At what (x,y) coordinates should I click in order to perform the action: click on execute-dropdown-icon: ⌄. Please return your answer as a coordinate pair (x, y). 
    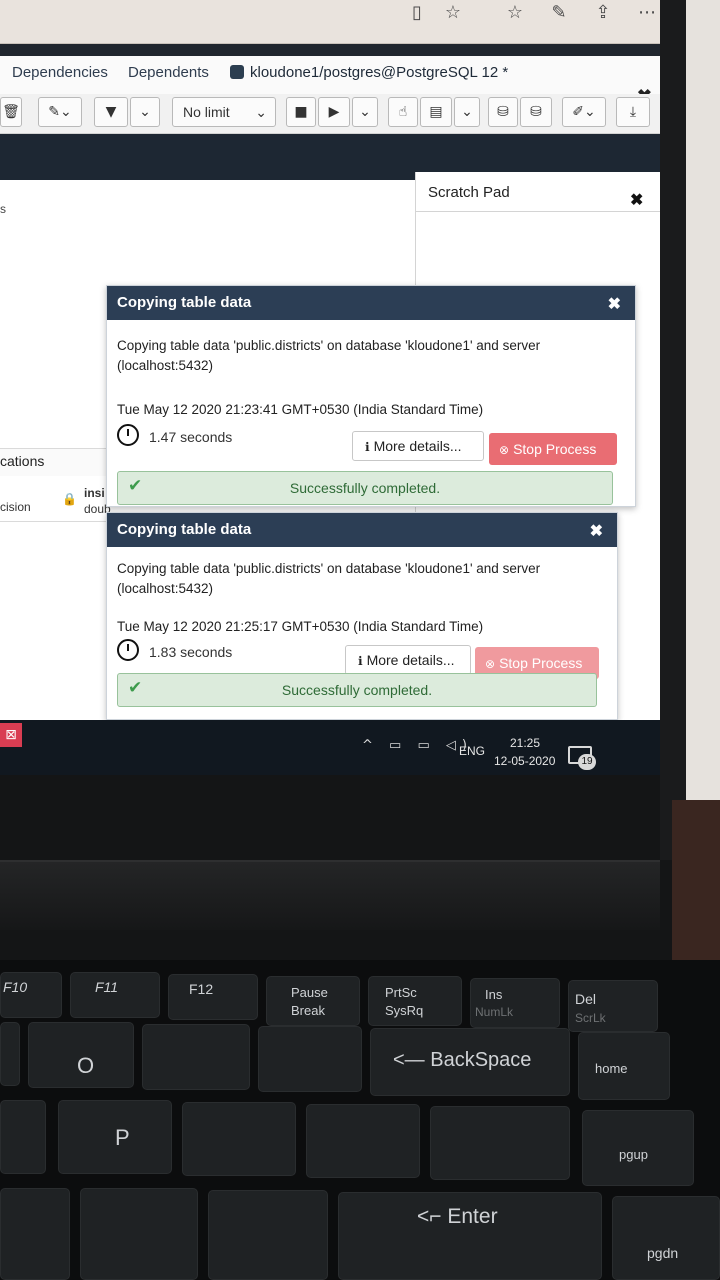
    Looking at the image, I should click on (365, 112).